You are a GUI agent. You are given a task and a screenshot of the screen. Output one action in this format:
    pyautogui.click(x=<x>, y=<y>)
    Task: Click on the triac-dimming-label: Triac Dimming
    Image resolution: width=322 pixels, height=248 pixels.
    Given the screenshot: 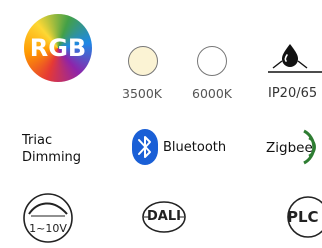 What is the action you would take?
    pyautogui.click(x=51, y=149)
    